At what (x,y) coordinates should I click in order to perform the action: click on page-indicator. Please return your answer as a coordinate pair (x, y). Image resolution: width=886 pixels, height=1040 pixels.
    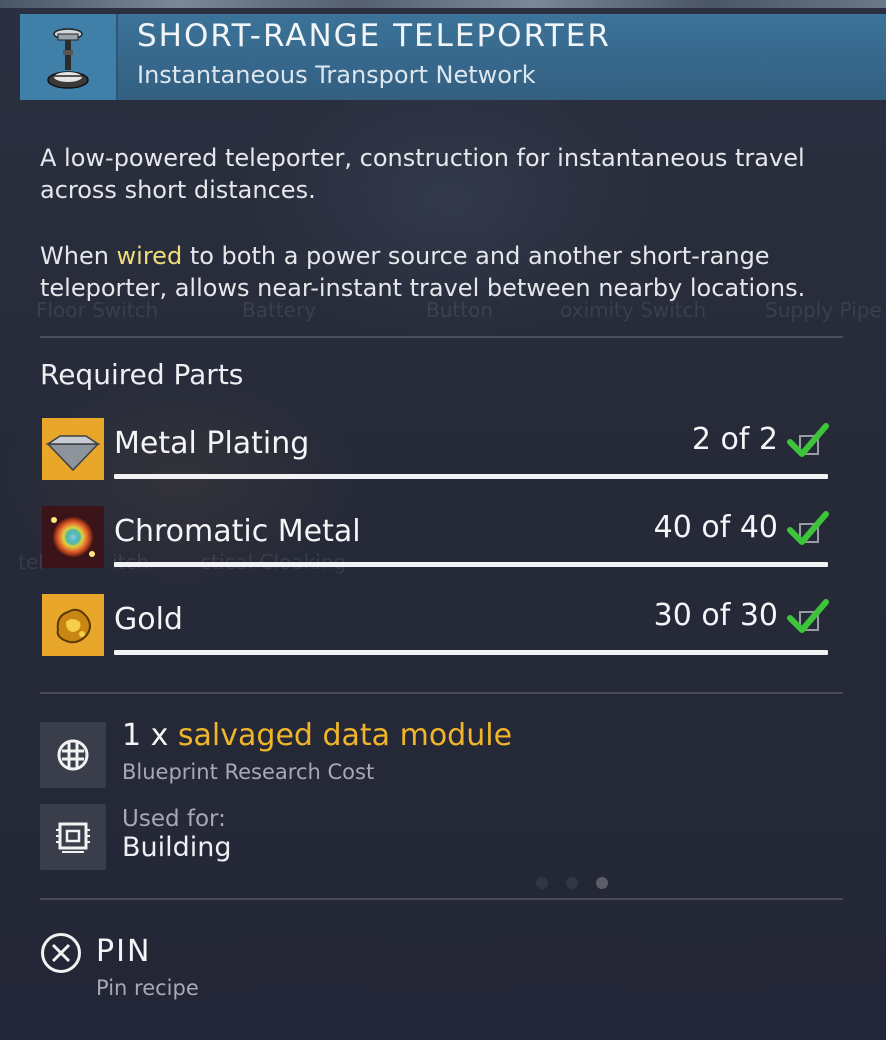
    Looking at the image, I should click on (581, 883).